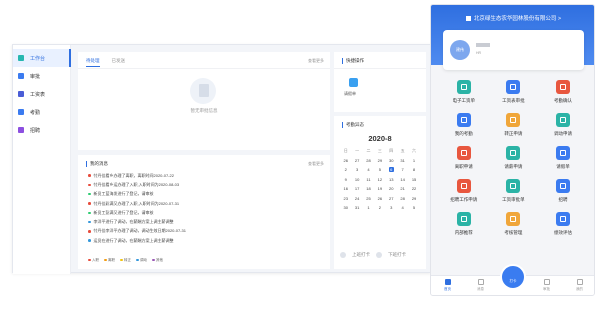  I want to click on calendar-day: 24, so click(356, 198).